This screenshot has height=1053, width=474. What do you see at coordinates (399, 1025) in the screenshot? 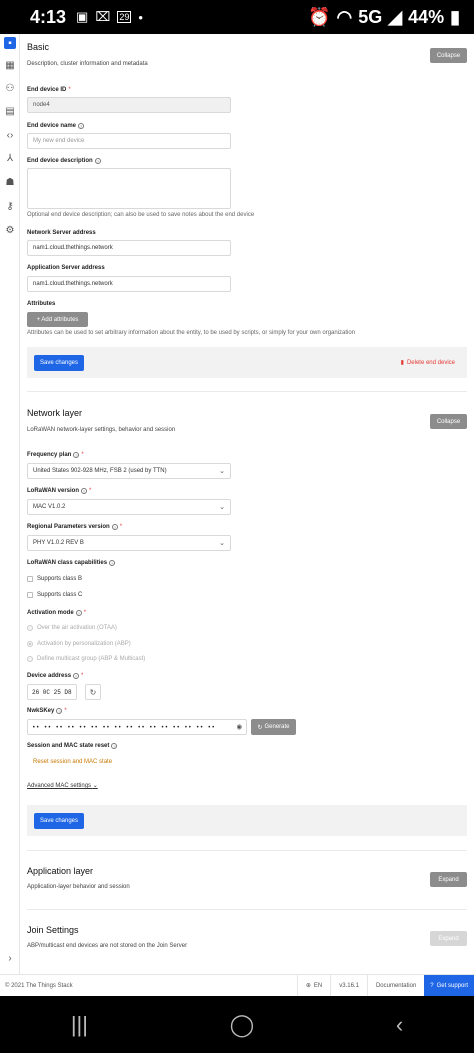
I see `back-icon: ‹` at bounding box center [399, 1025].